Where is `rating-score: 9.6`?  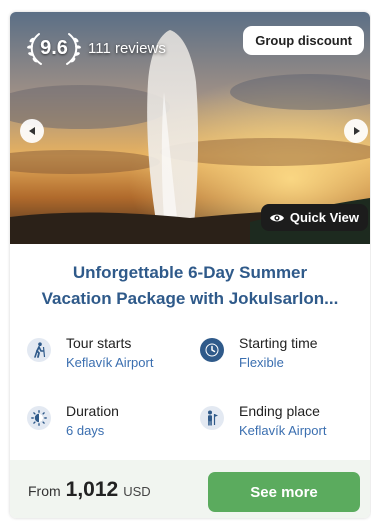
rating-score: 9.6 is located at coordinates (54, 47).